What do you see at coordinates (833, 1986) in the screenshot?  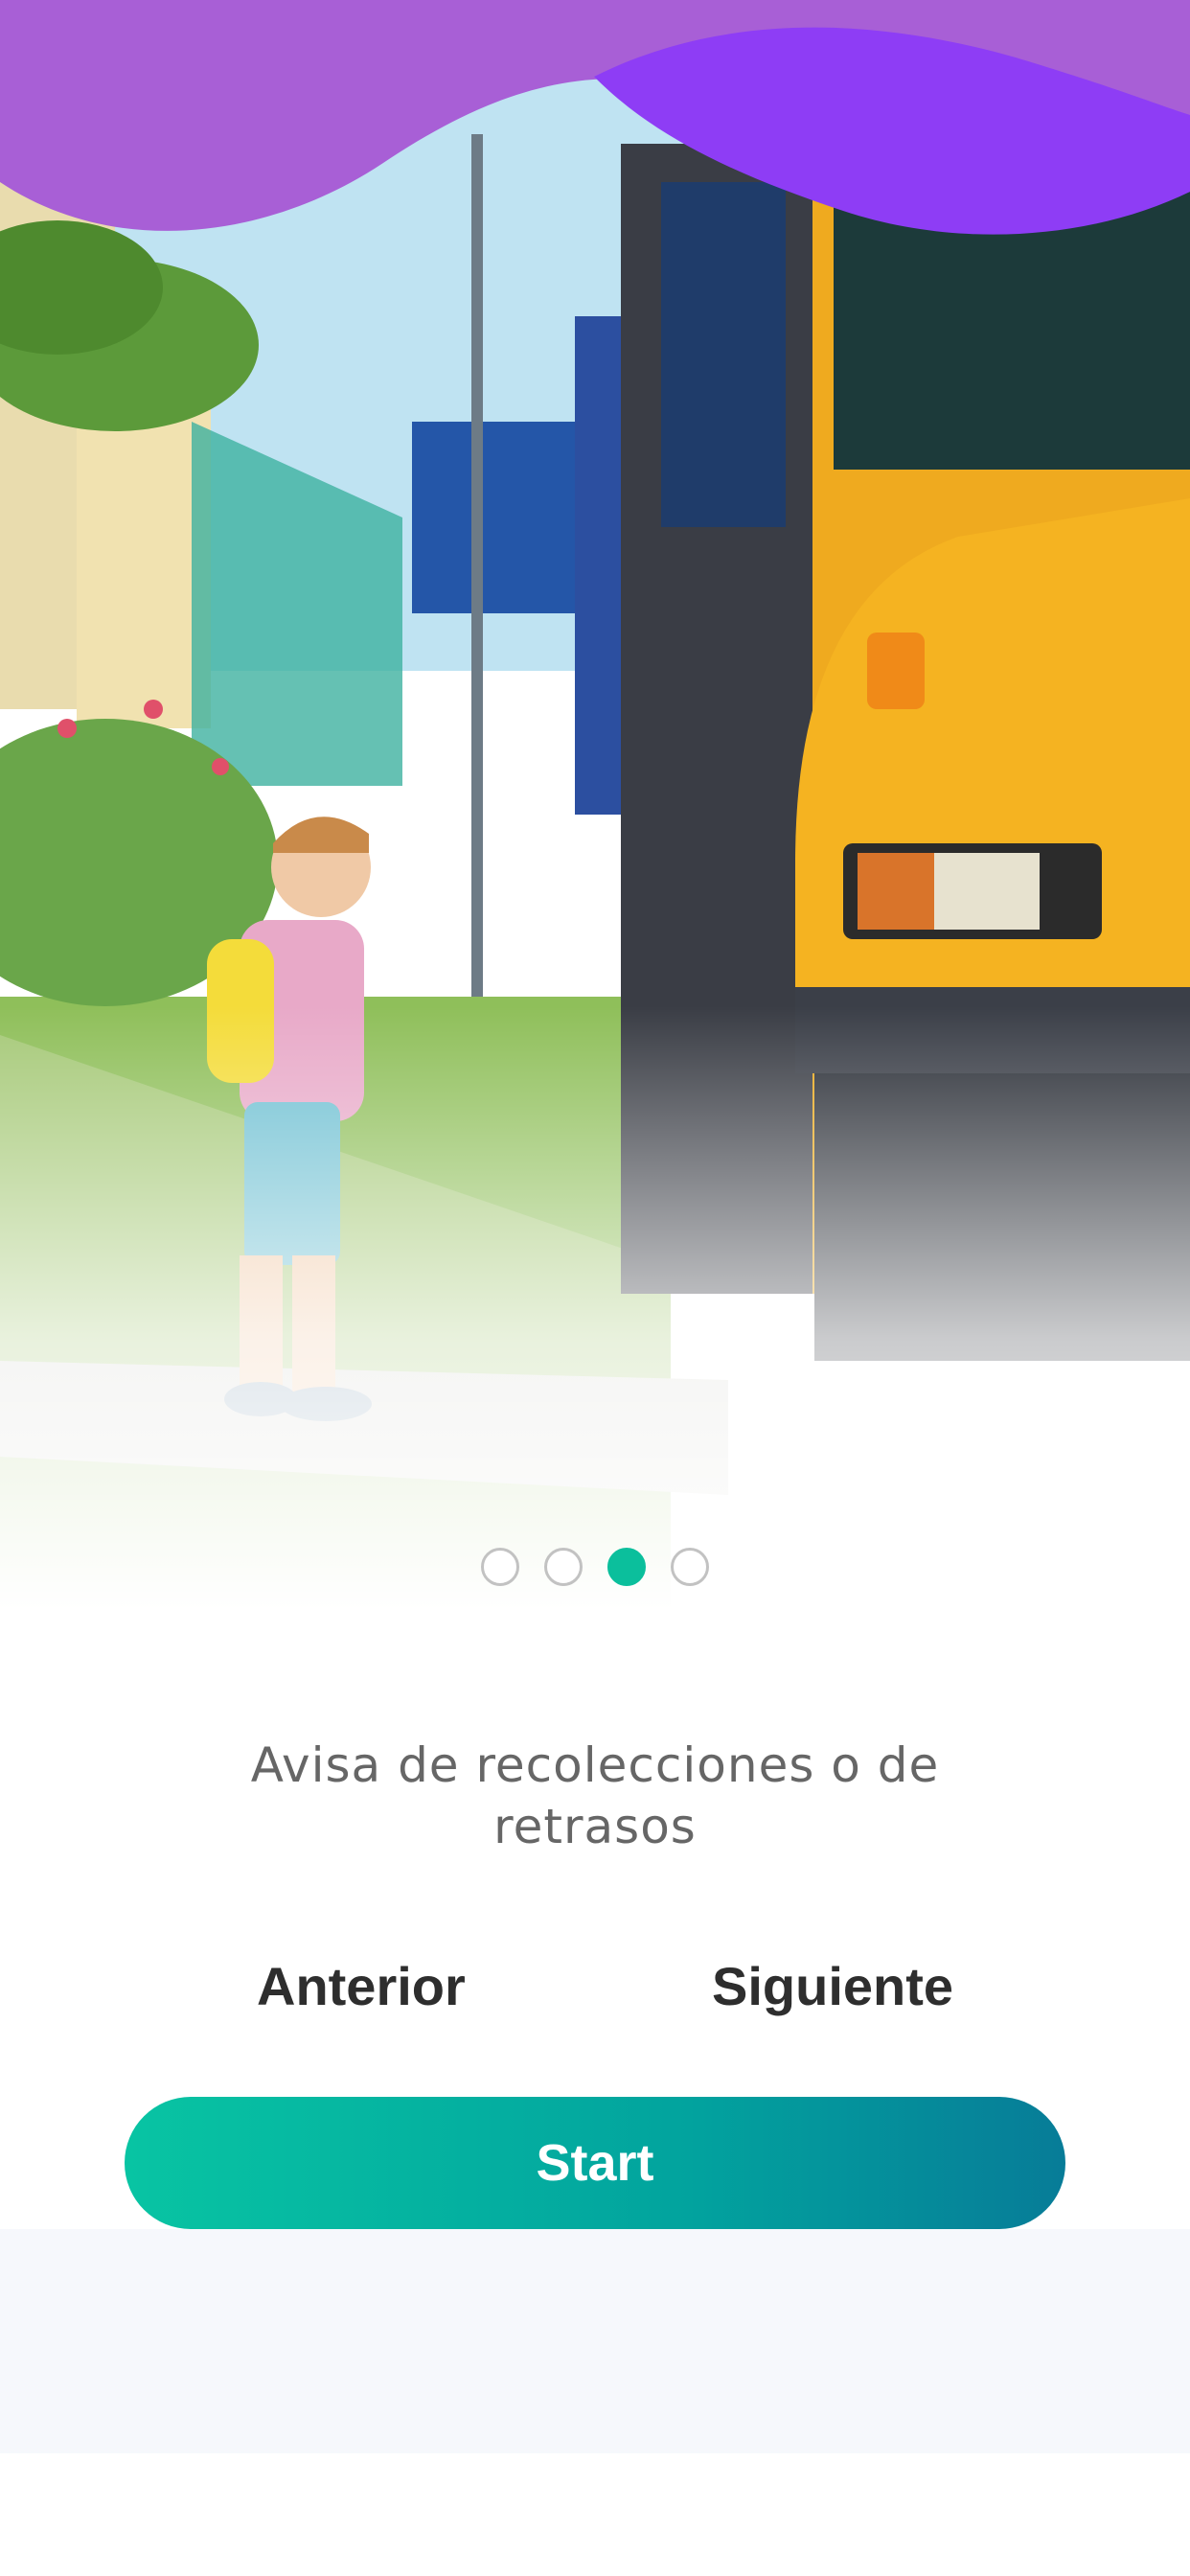 I see `next-button: Siguiente` at bounding box center [833, 1986].